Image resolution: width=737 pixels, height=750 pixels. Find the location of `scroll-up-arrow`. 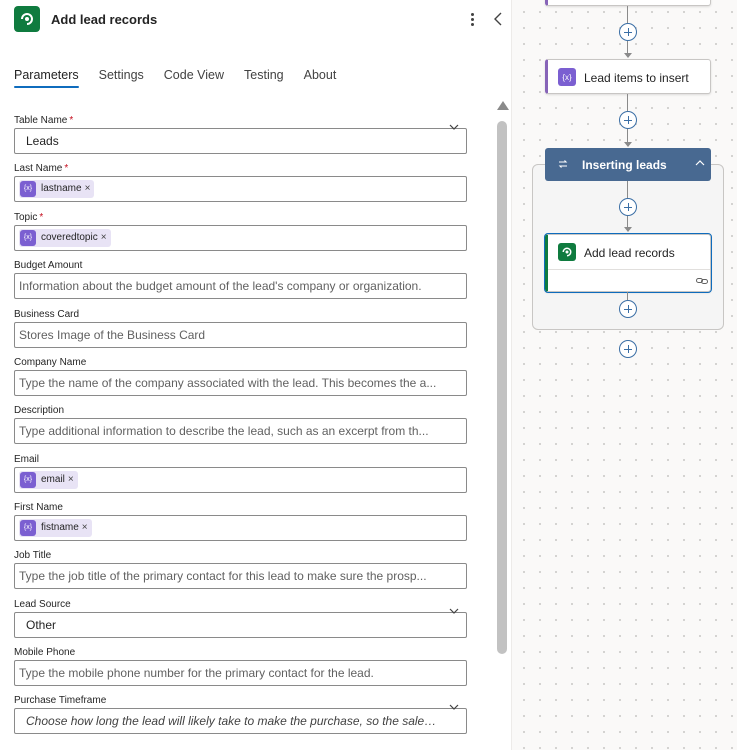

scroll-up-arrow is located at coordinates (503, 105).